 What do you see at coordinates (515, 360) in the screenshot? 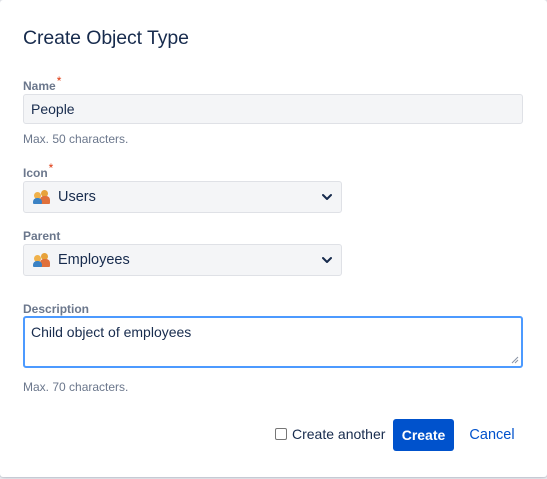
I see `resize-handle-icon` at bounding box center [515, 360].